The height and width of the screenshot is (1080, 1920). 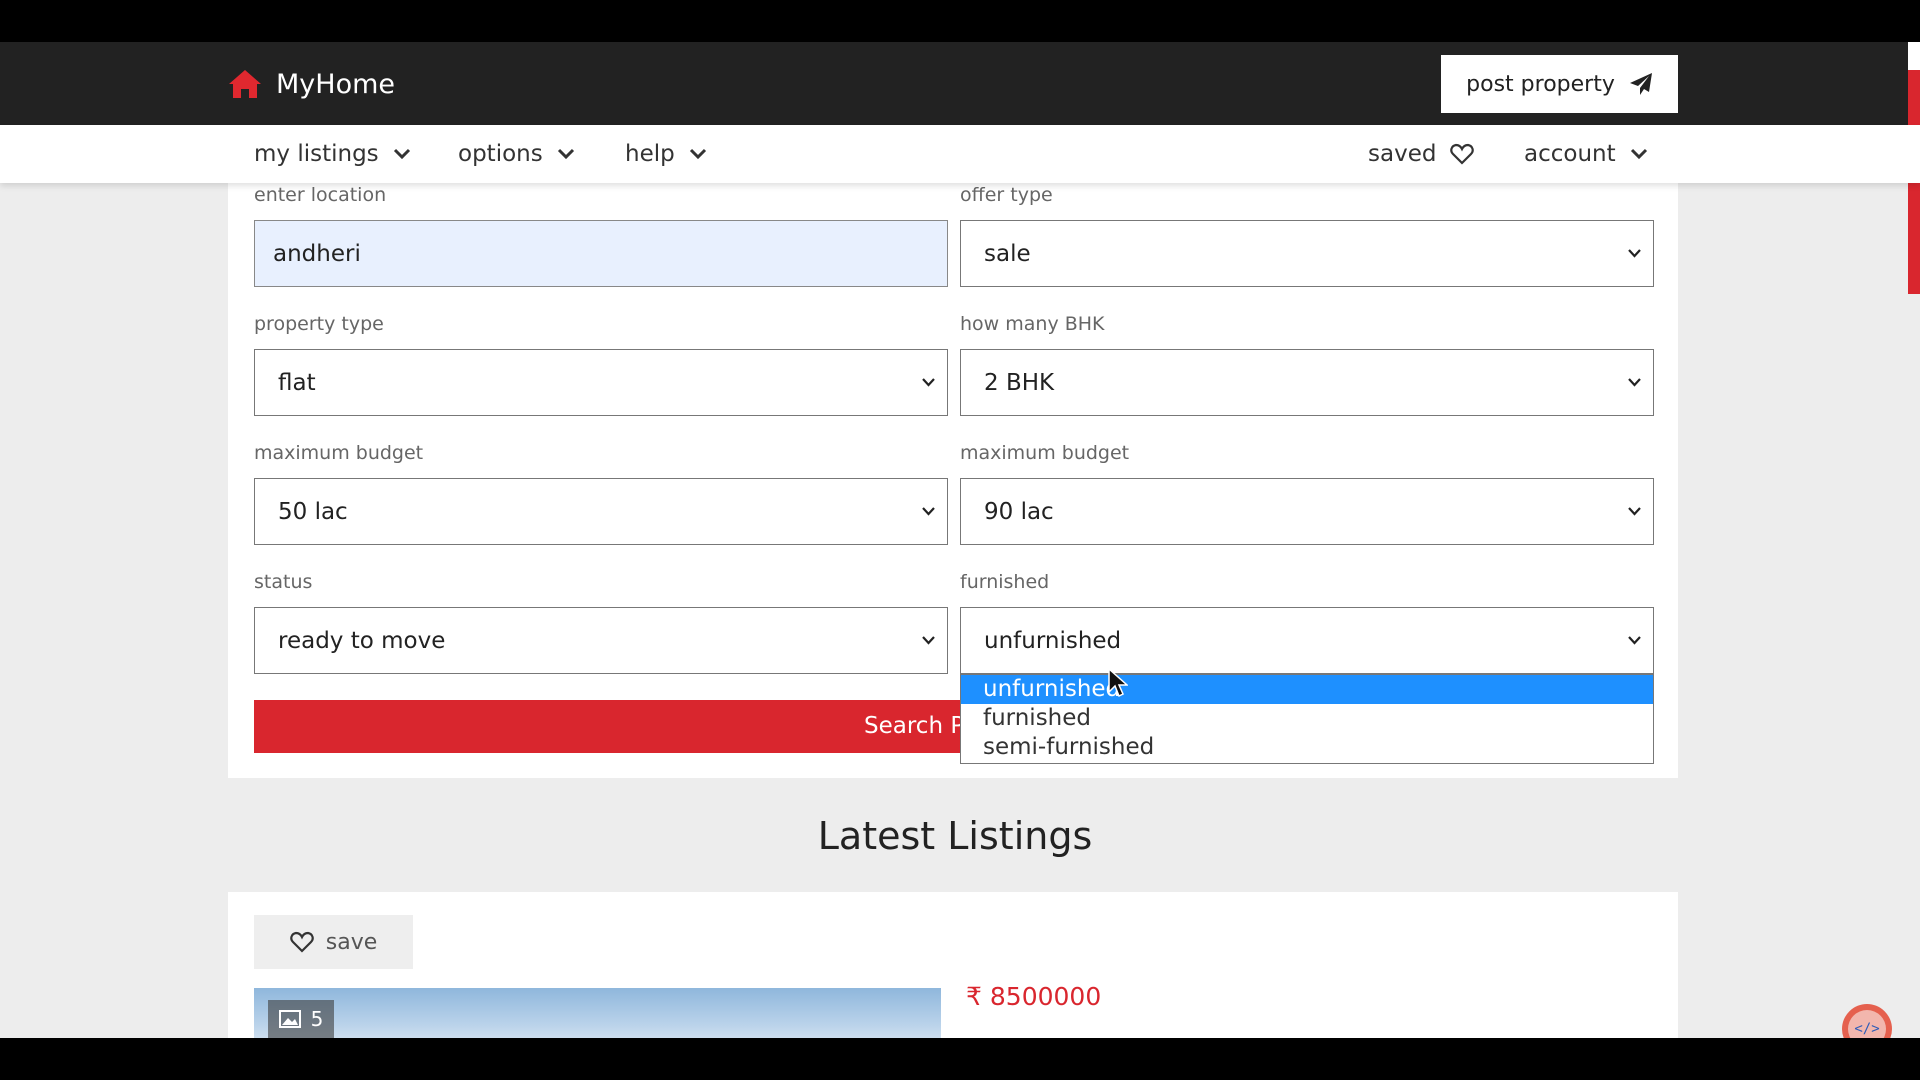 What do you see at coordinates (1914, 56) in the screenshot?
I see `scrollbar-up-arrow` at bounding box center [1914, 56].